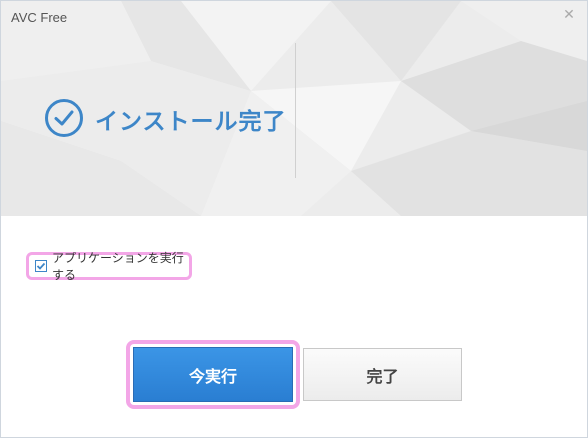 This screenshot has height=438, width=588. I want to click on run-now-highlight: 今実行, so click(213, 374).